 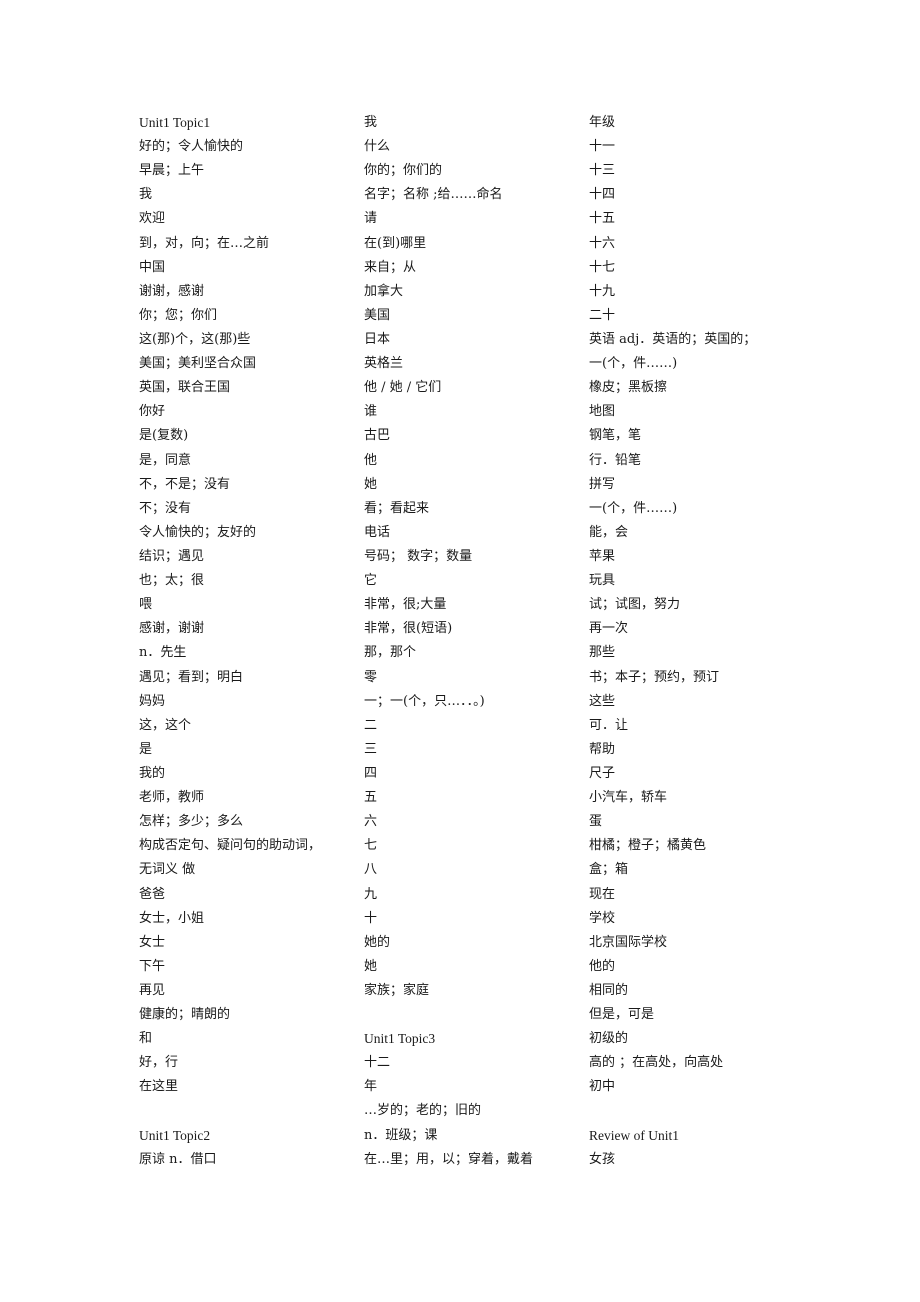 I want to click on vocab-entry: 北京国际学校, so click(x=628, y=942).